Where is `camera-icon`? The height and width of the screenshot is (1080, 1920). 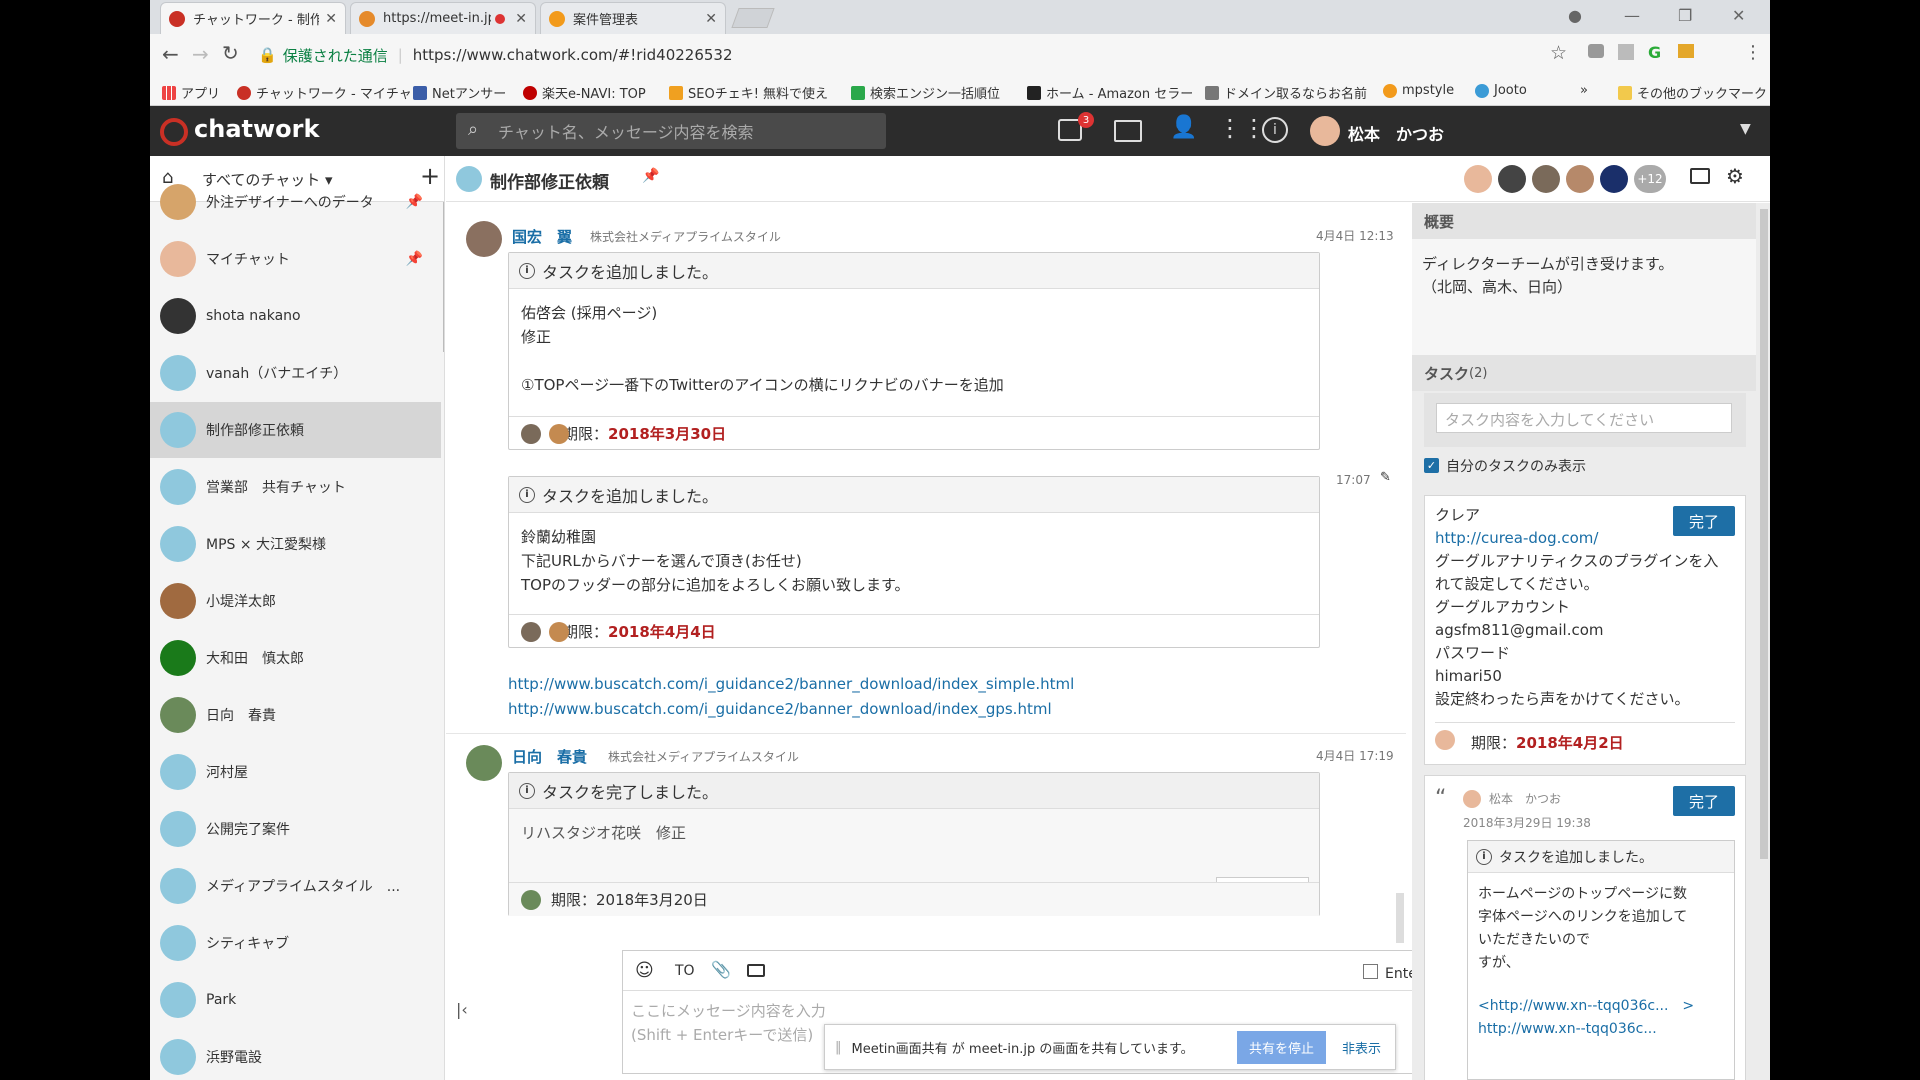 camera-icon is located at coordinates (1596, 51).